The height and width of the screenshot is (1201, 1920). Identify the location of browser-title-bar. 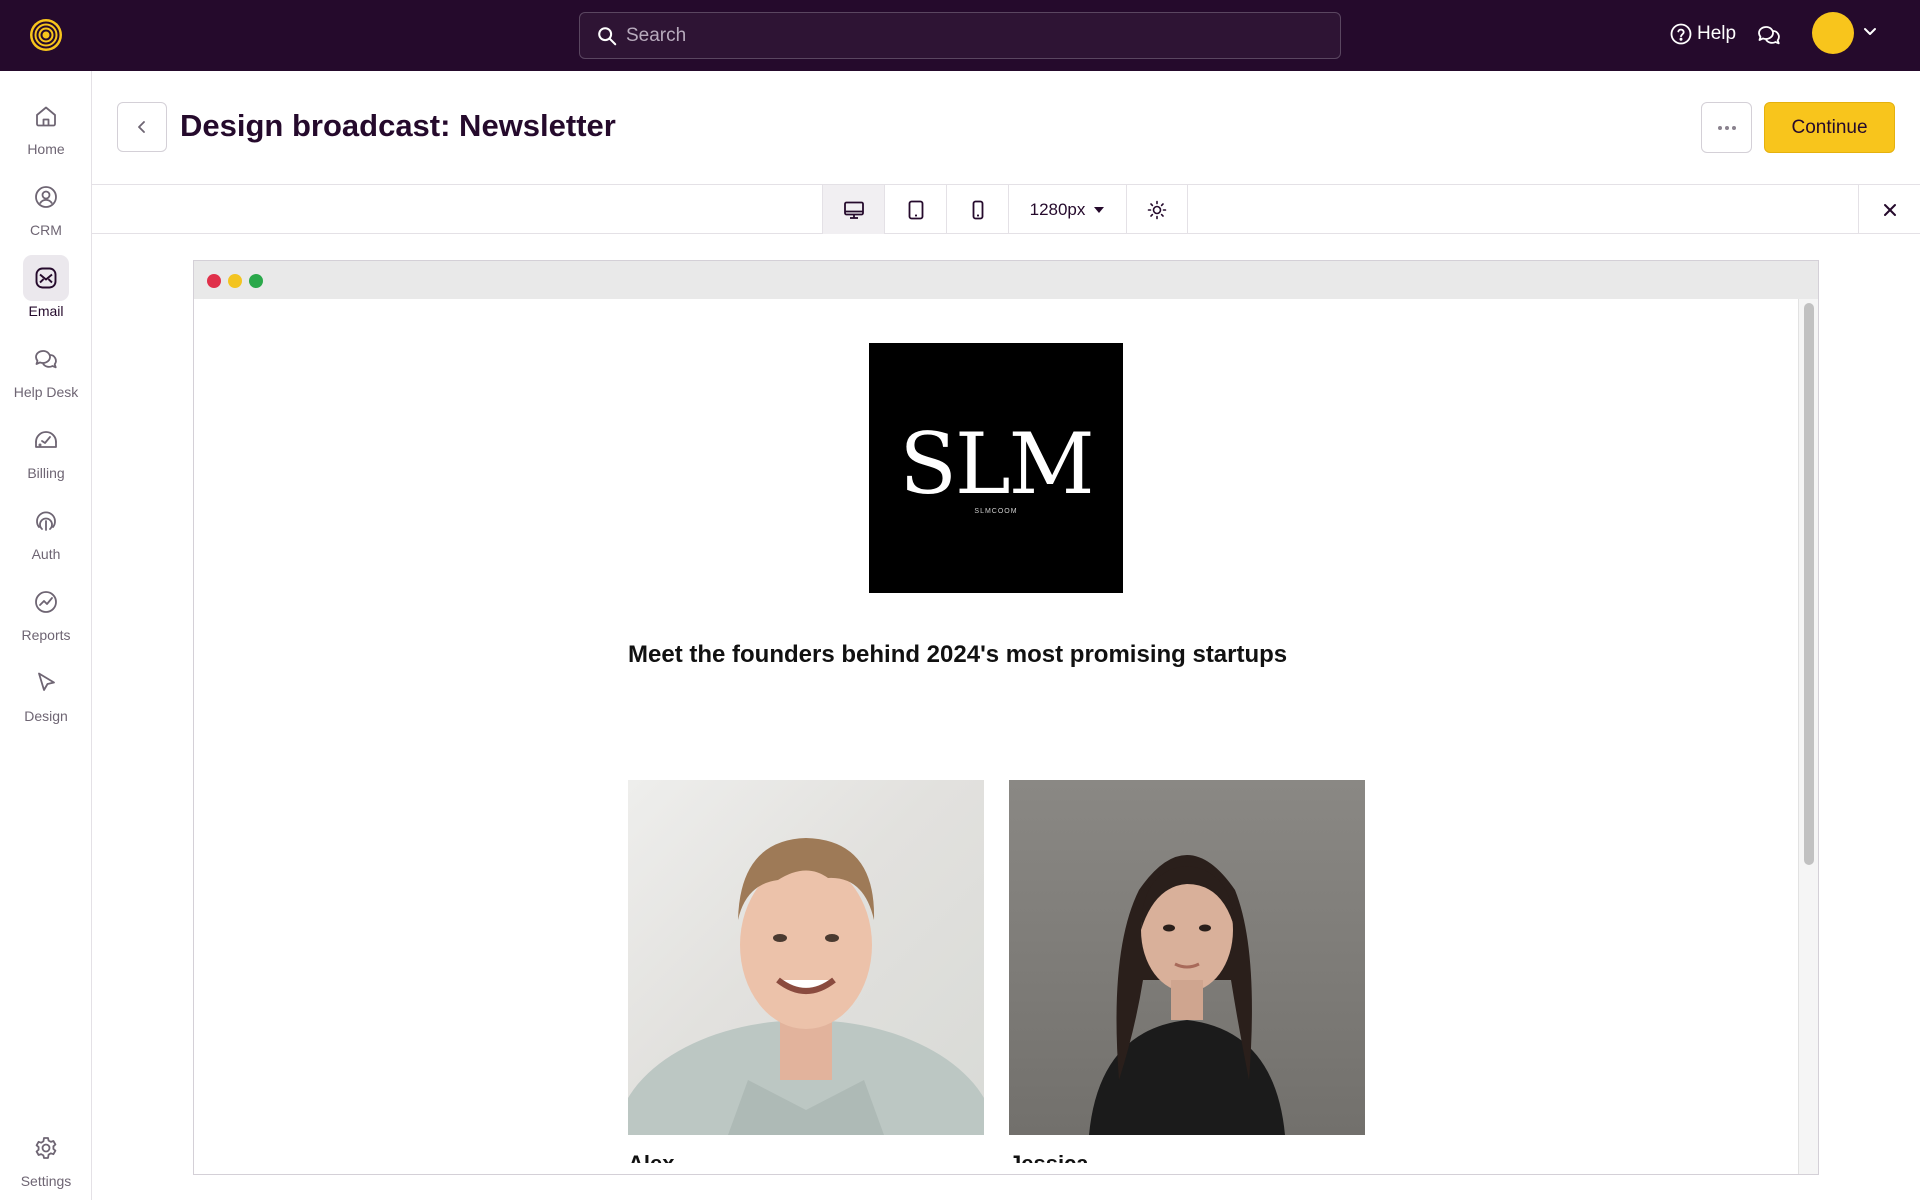
(1006, 280).